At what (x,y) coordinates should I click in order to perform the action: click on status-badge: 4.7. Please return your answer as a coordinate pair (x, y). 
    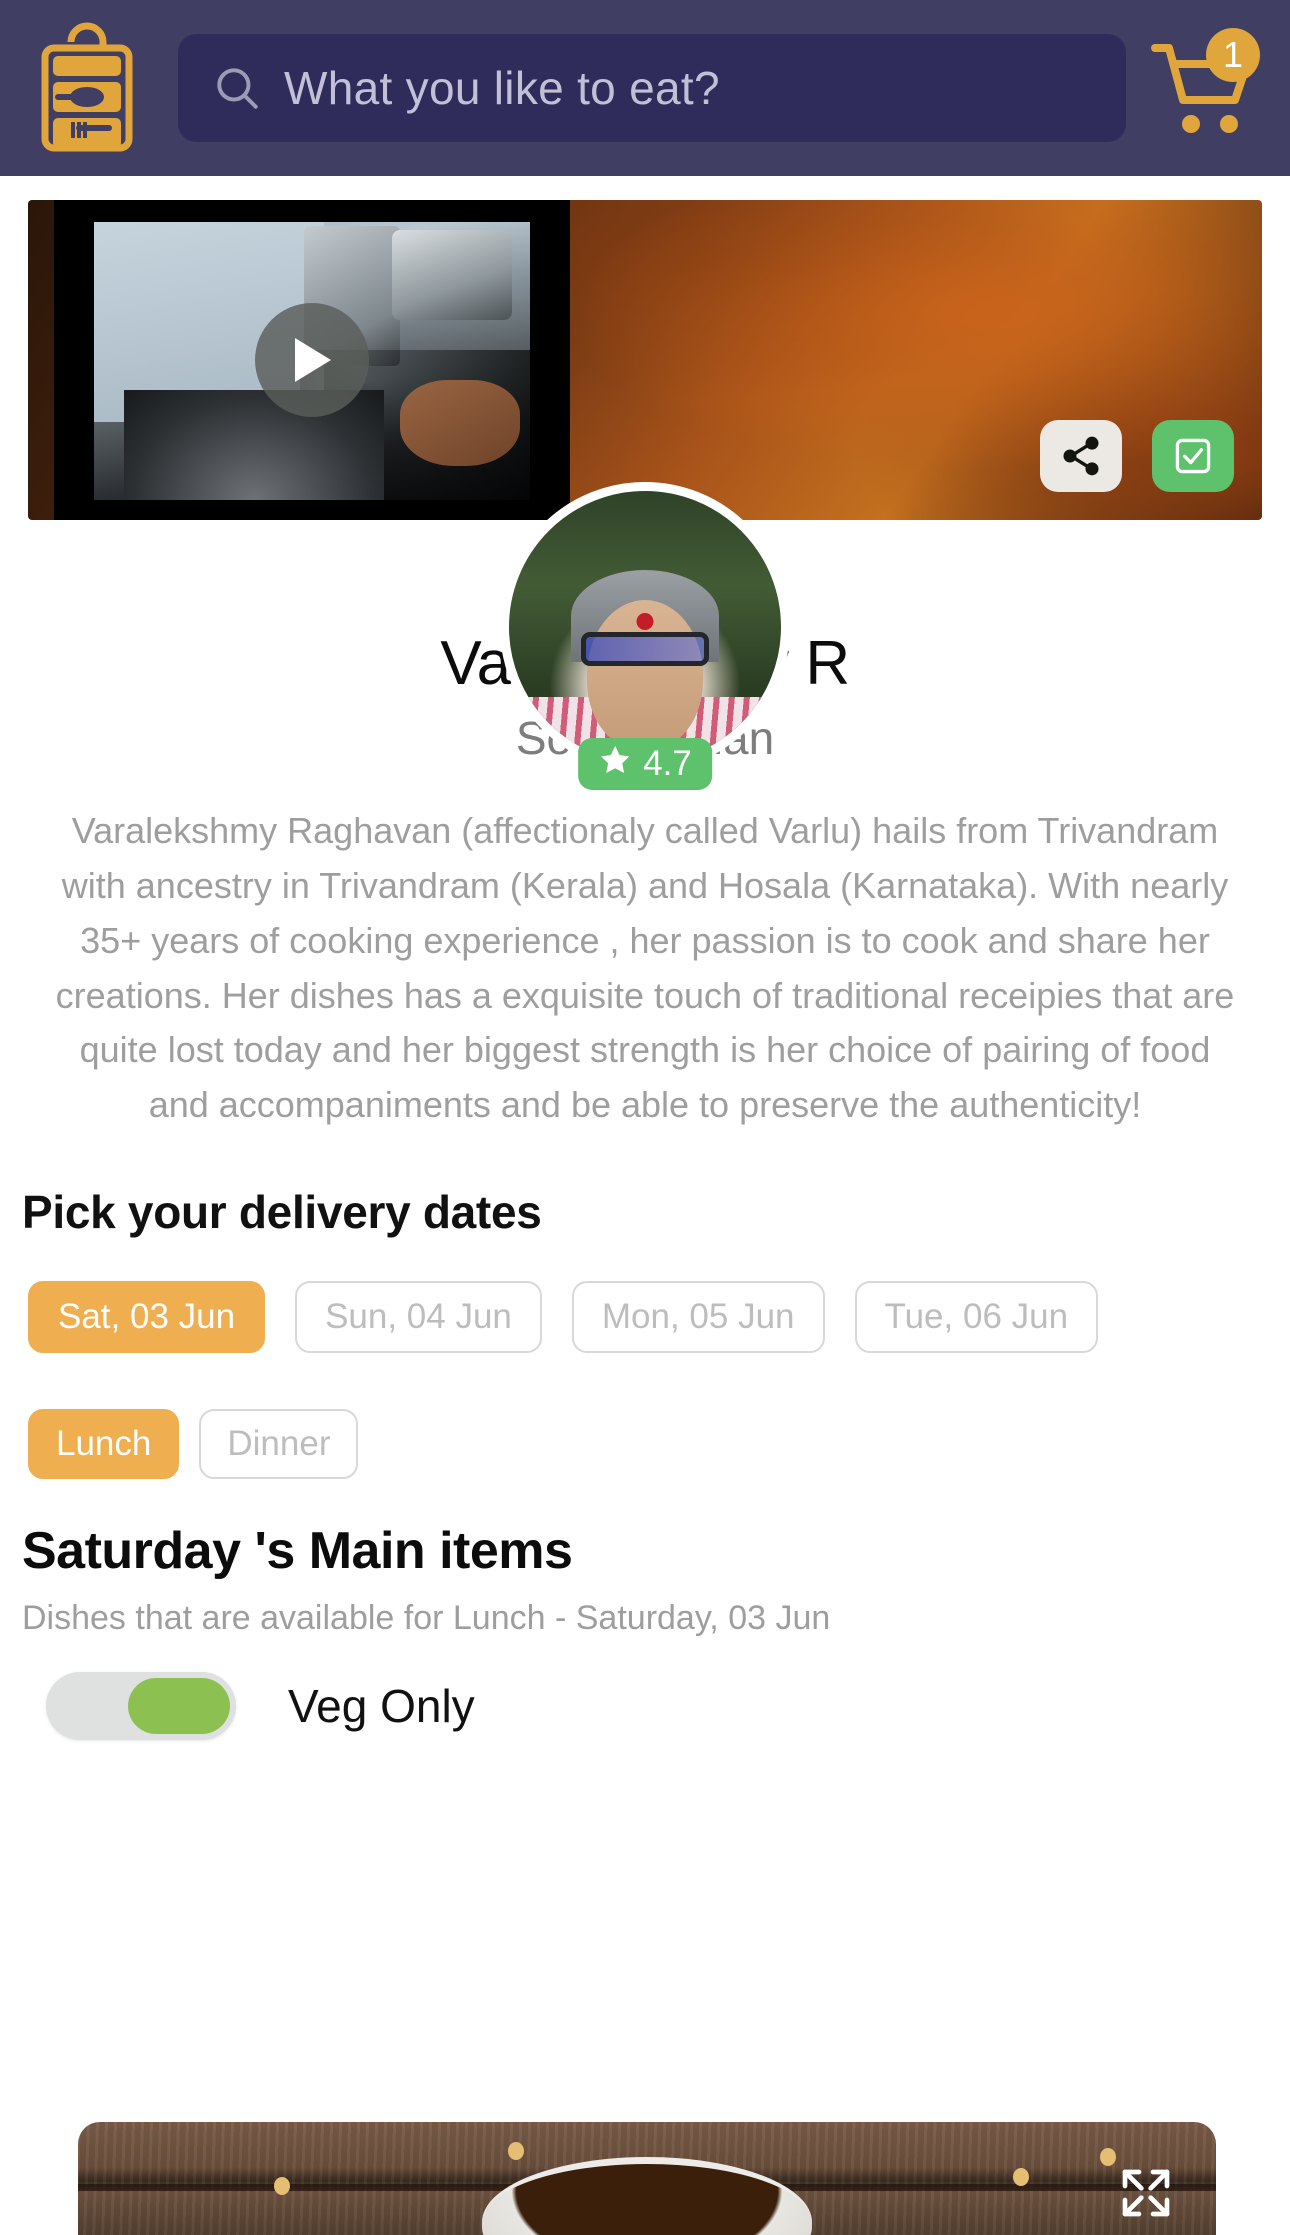
    Looking at the image, I should click on (645, 764).